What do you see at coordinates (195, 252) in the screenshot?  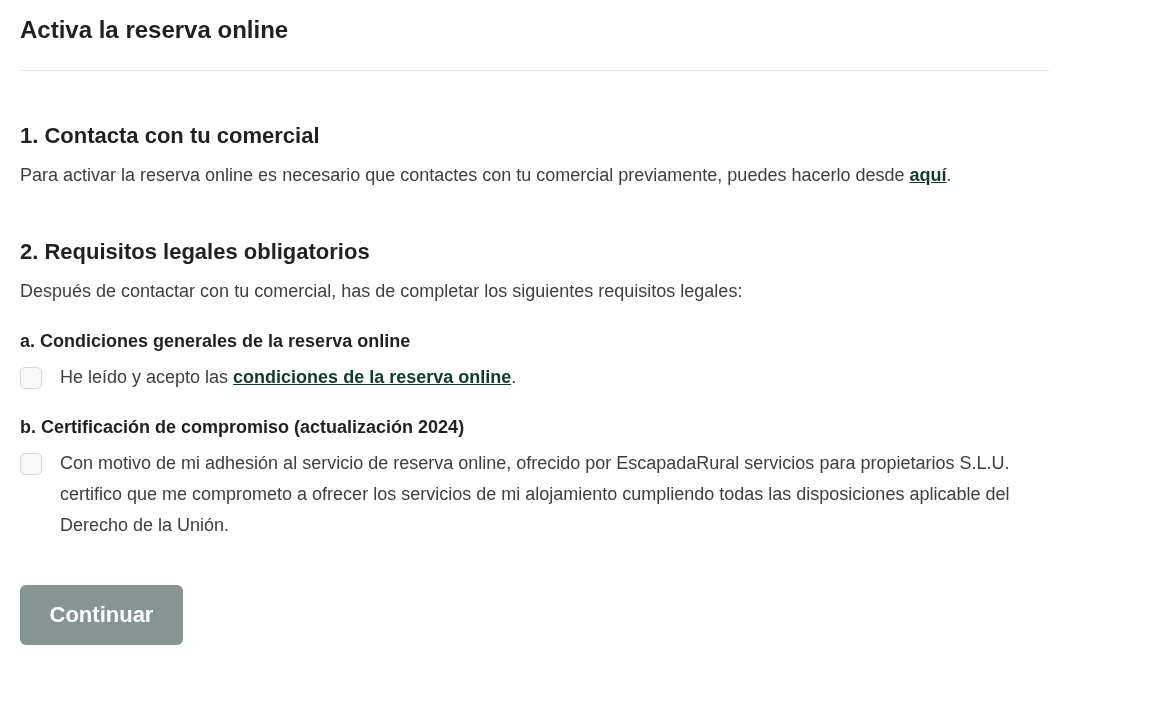 I see `section-heading: 2. Requisitos legales obligatorios` at bounding box center [195, 252].